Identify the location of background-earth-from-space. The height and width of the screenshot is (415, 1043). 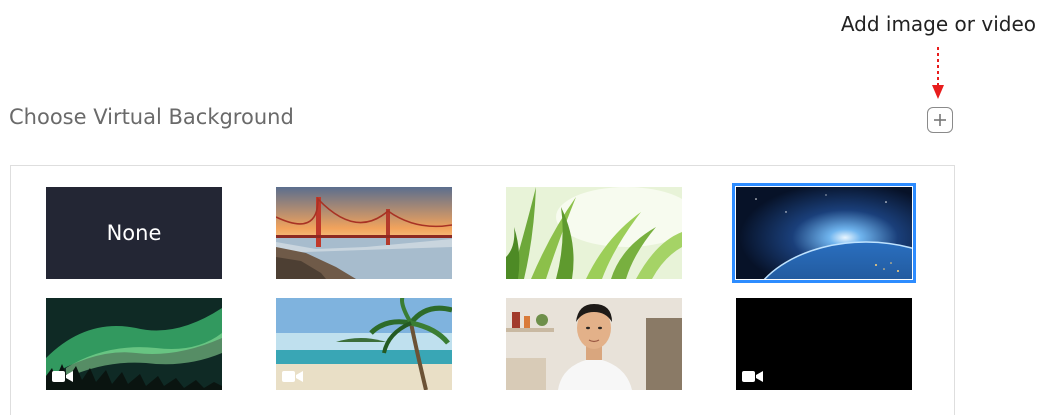
(824, 233).